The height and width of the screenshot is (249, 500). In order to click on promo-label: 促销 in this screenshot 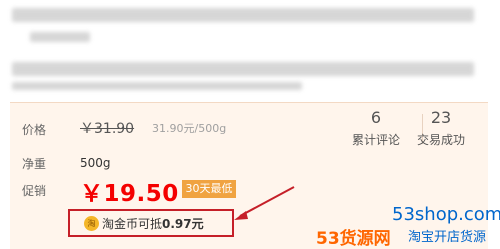, I will do `click(34, 191)`.